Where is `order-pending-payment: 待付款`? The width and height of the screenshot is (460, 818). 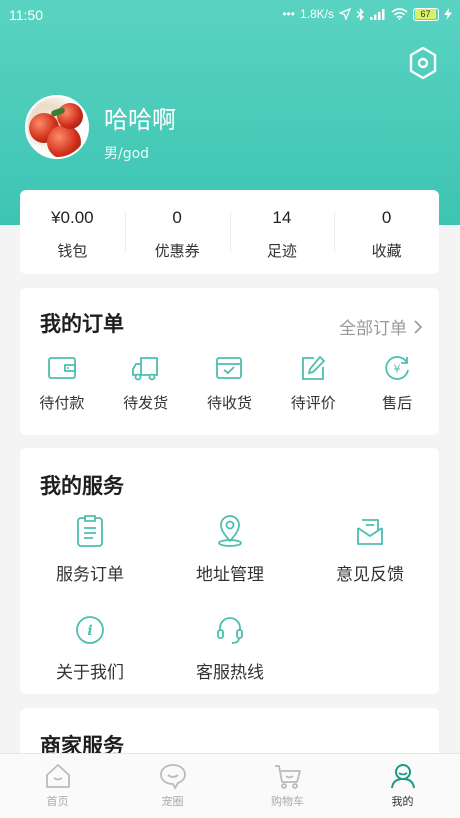
order-pending-payment: 待付款 is located at coordinates (62, 383).